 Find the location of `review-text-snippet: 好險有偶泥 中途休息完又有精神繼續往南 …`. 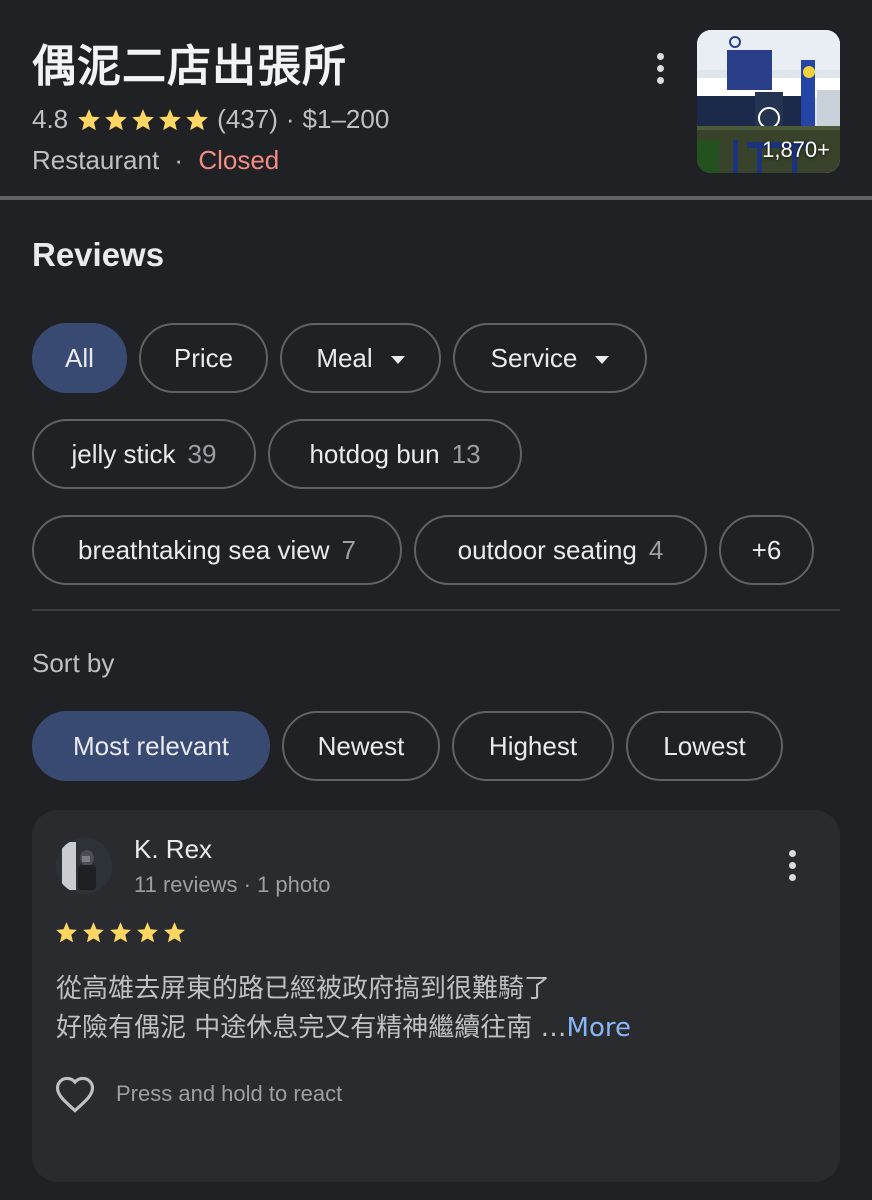

review-text-snippet: 好險有偶泥 中途休息完又有精神繼續往南 … is located at coordinates (311, 1028).